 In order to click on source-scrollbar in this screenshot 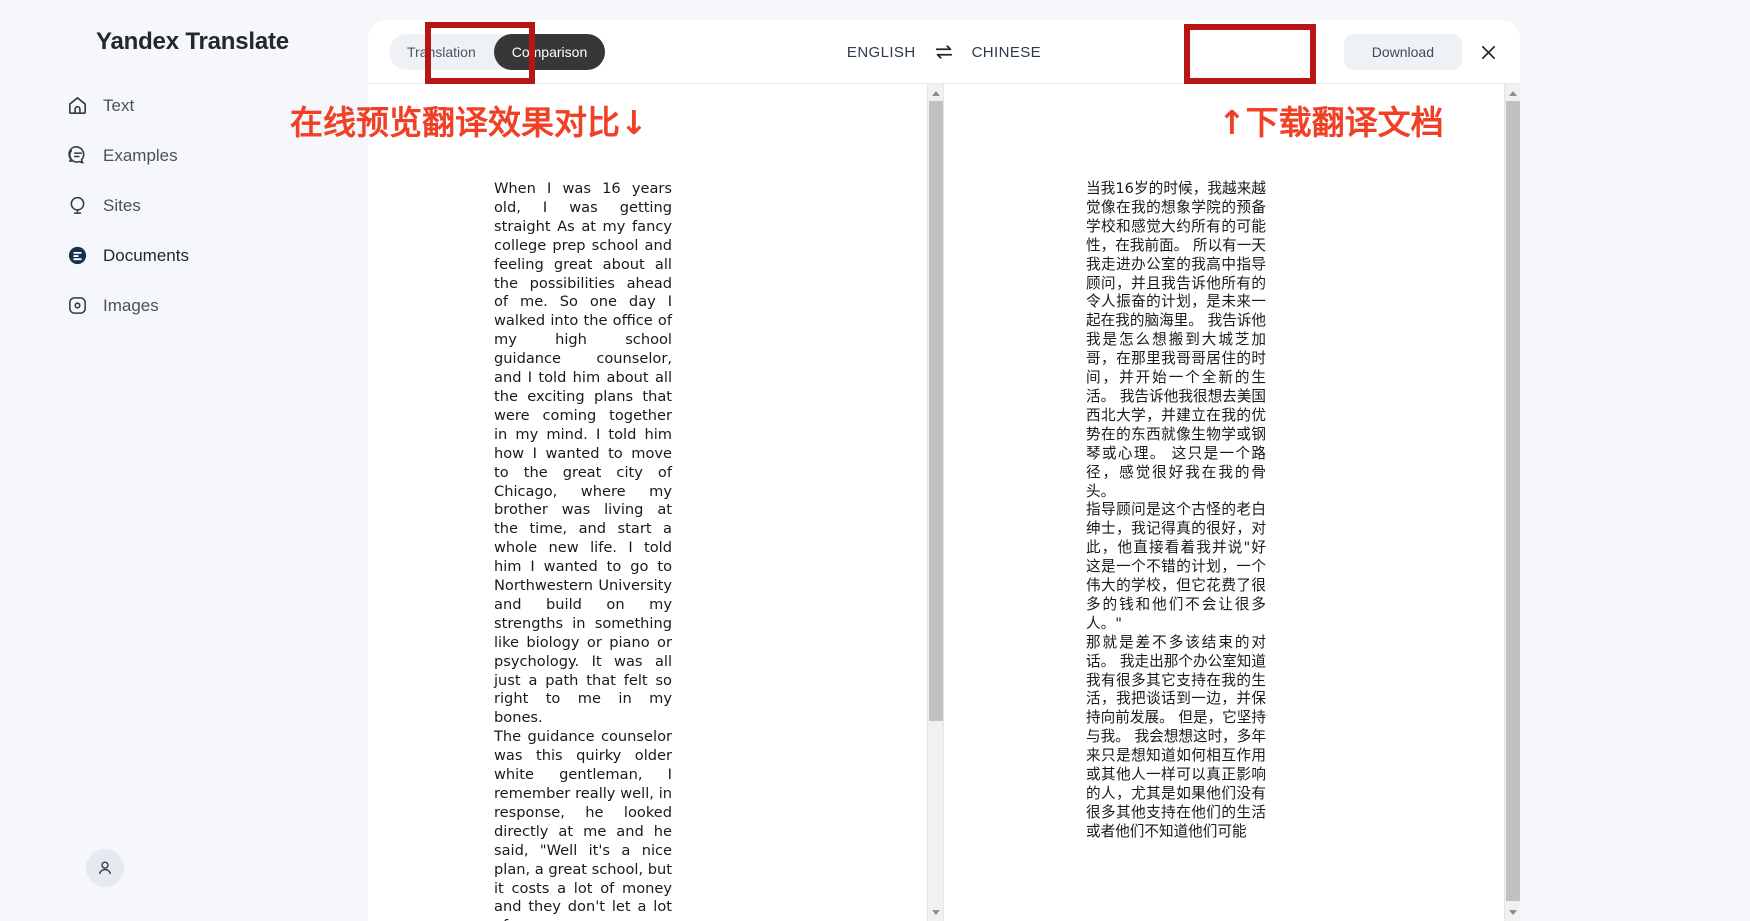, I will do `click(935, 502)`.